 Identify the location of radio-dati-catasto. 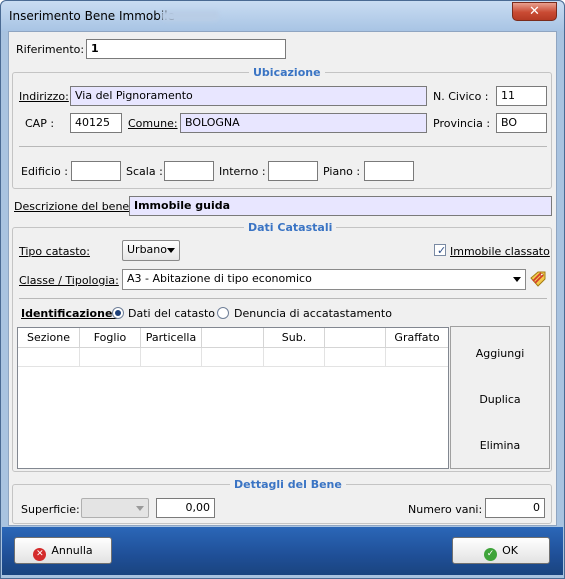
(118, 313).